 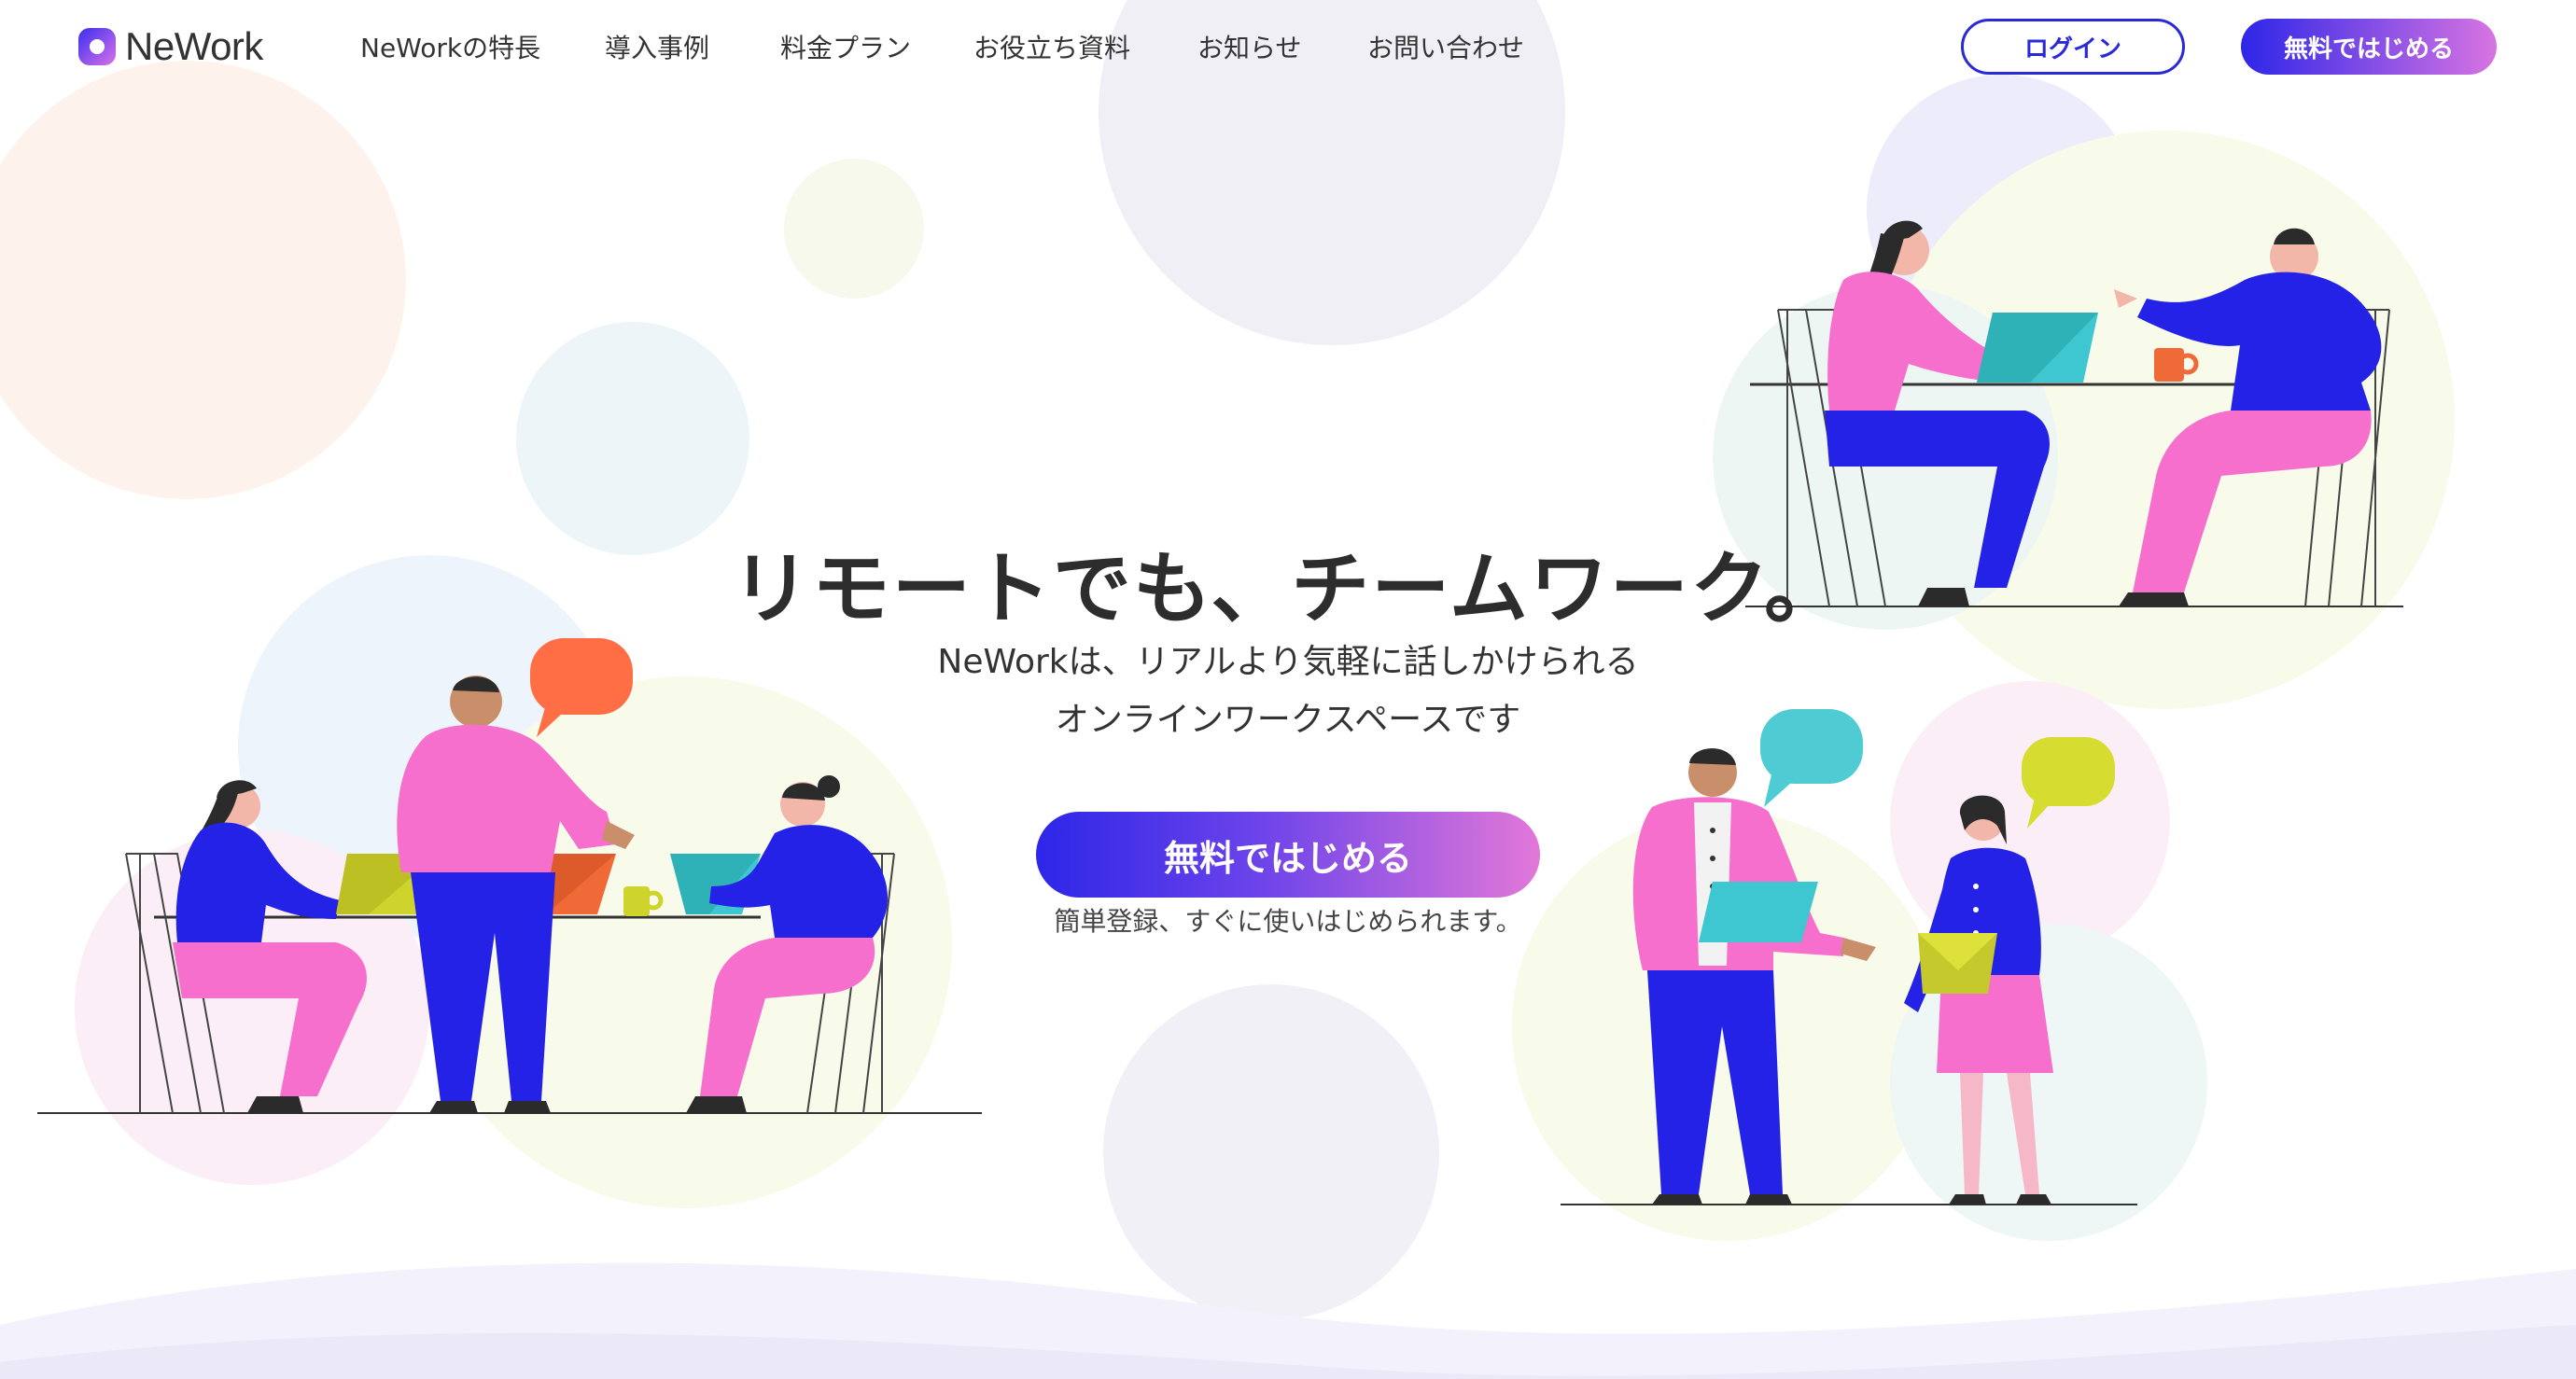 I want to click on hero-title: リモートでも、チームワーク。, so click(x=1288, y=589).